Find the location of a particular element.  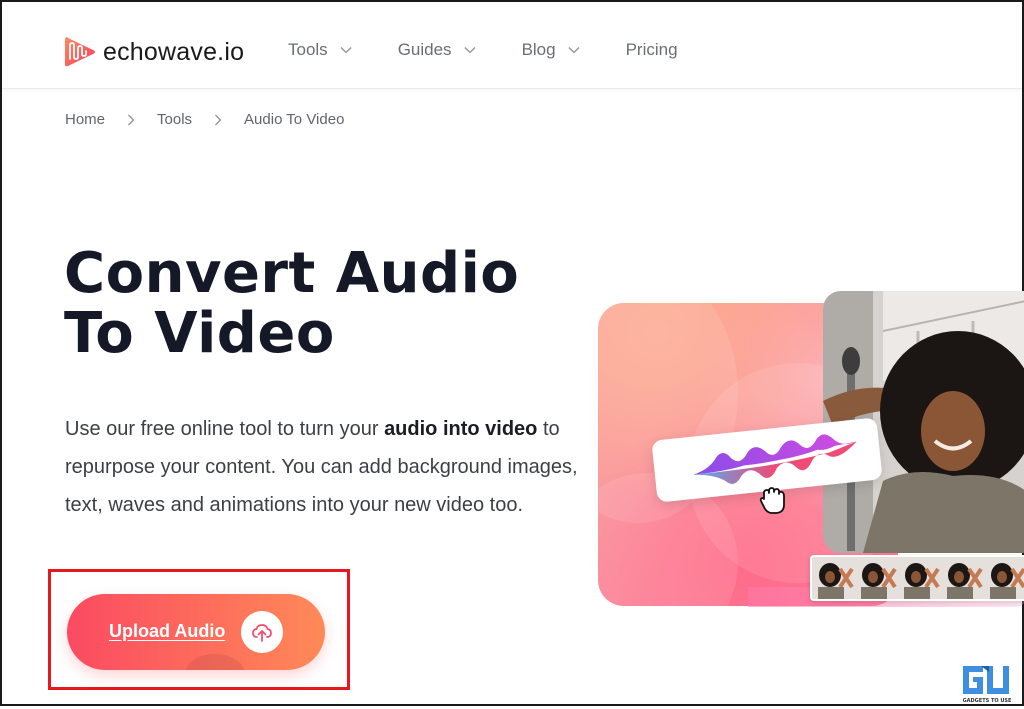

nav-blog-label: Blog is located at coordinates (538, 49).